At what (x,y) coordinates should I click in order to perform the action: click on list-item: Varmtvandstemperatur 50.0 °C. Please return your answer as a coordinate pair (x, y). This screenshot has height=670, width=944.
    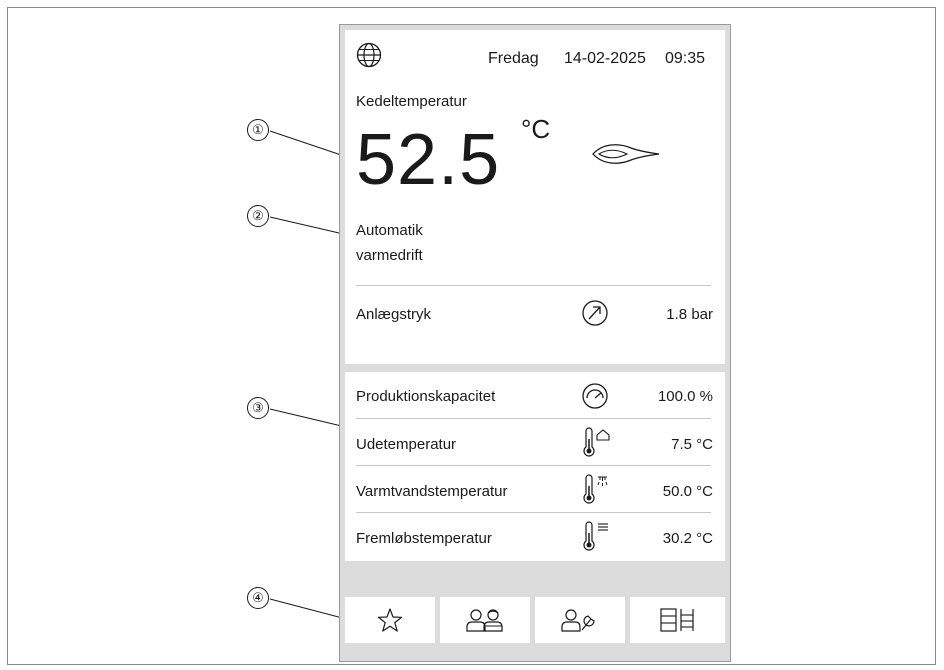
    Looking at the image, I should click on (535, 489).